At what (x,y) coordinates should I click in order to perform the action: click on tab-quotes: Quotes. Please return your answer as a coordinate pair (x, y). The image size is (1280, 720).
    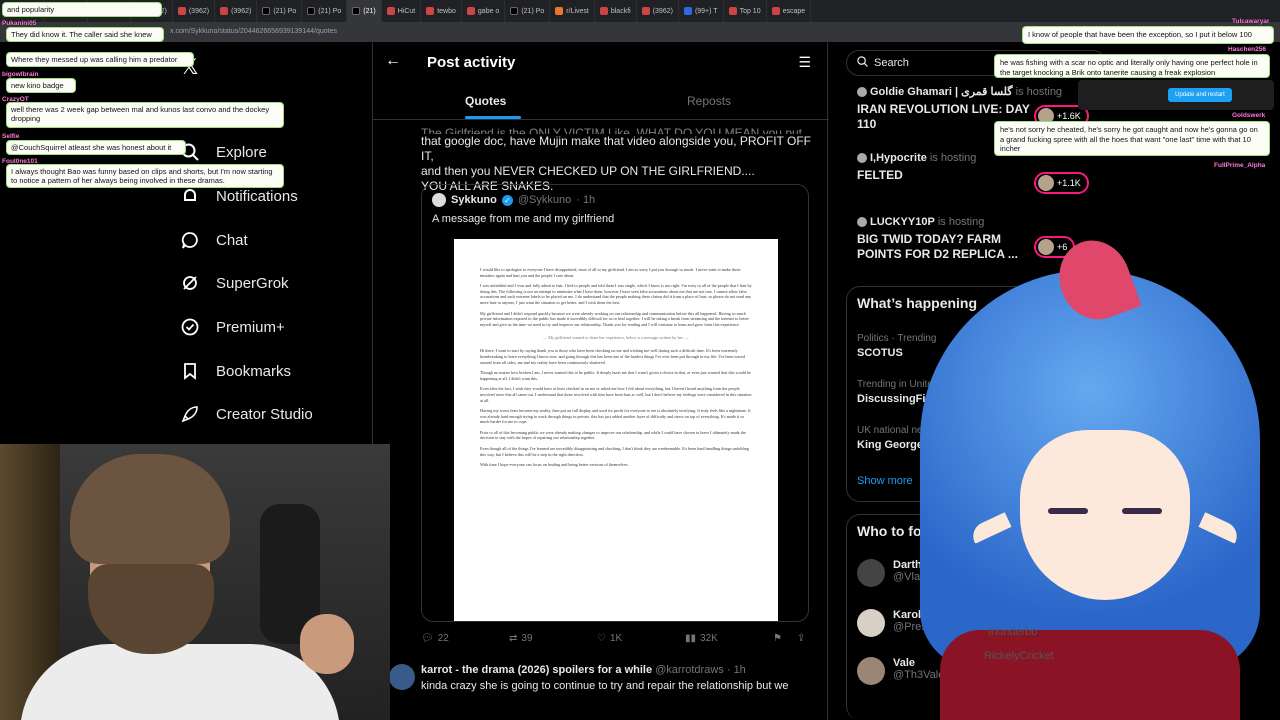
    Looking at the image, I should click on (485, 101).